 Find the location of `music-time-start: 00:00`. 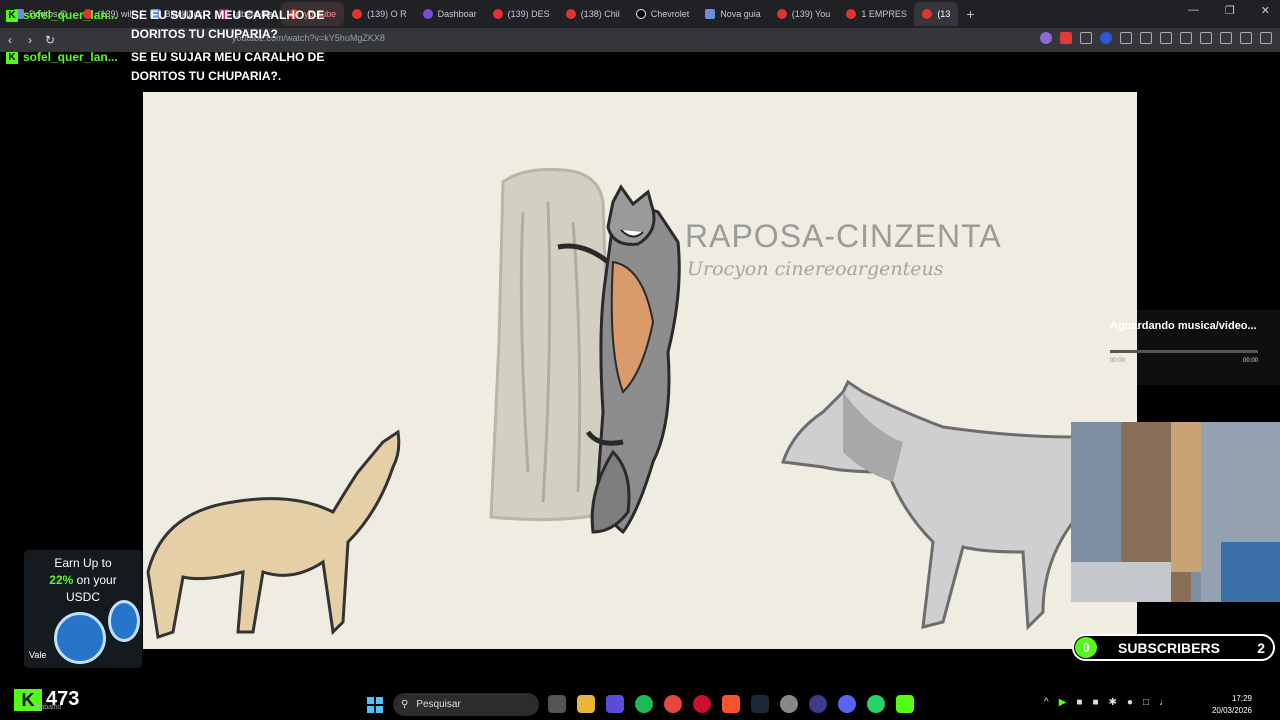

music-time-start: 00:00 is located at coordinates (1118, 361).